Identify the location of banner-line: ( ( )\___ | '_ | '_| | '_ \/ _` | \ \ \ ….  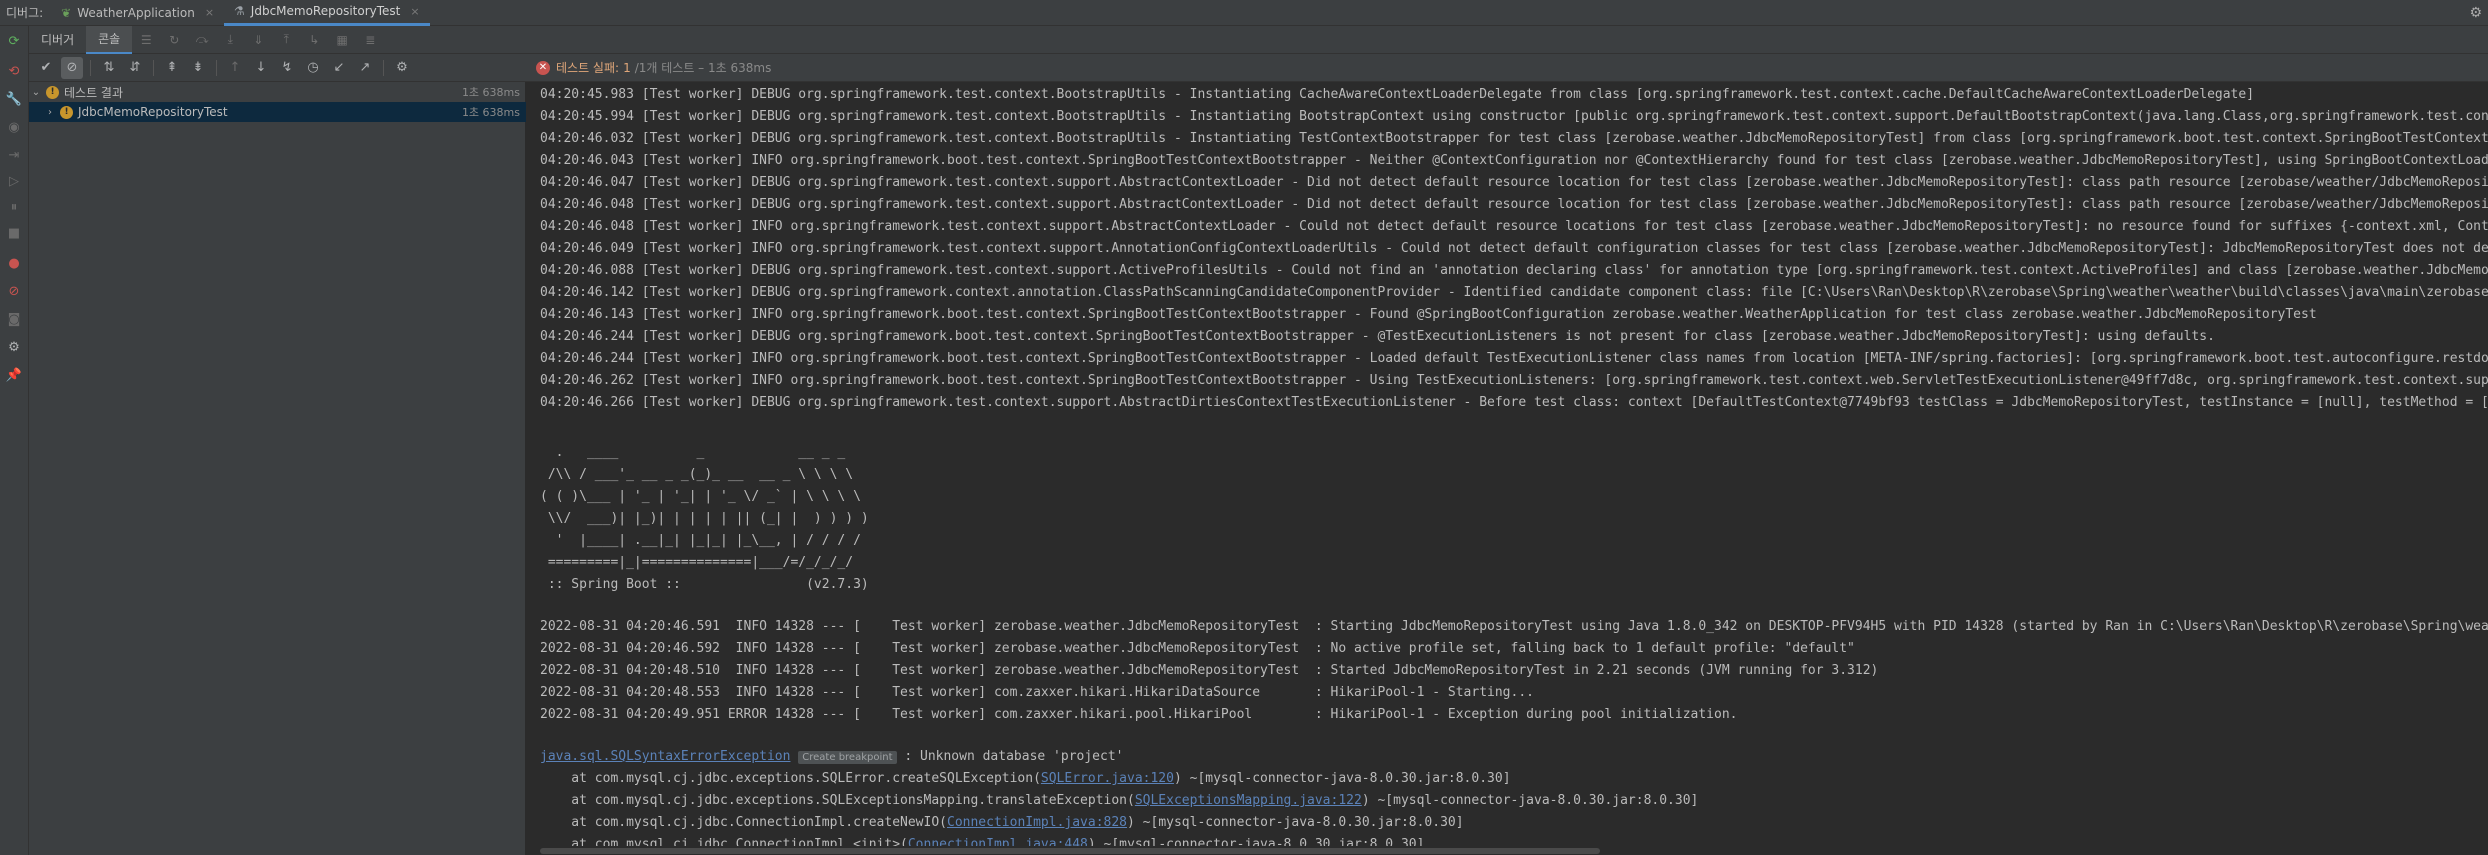
(700, 496).